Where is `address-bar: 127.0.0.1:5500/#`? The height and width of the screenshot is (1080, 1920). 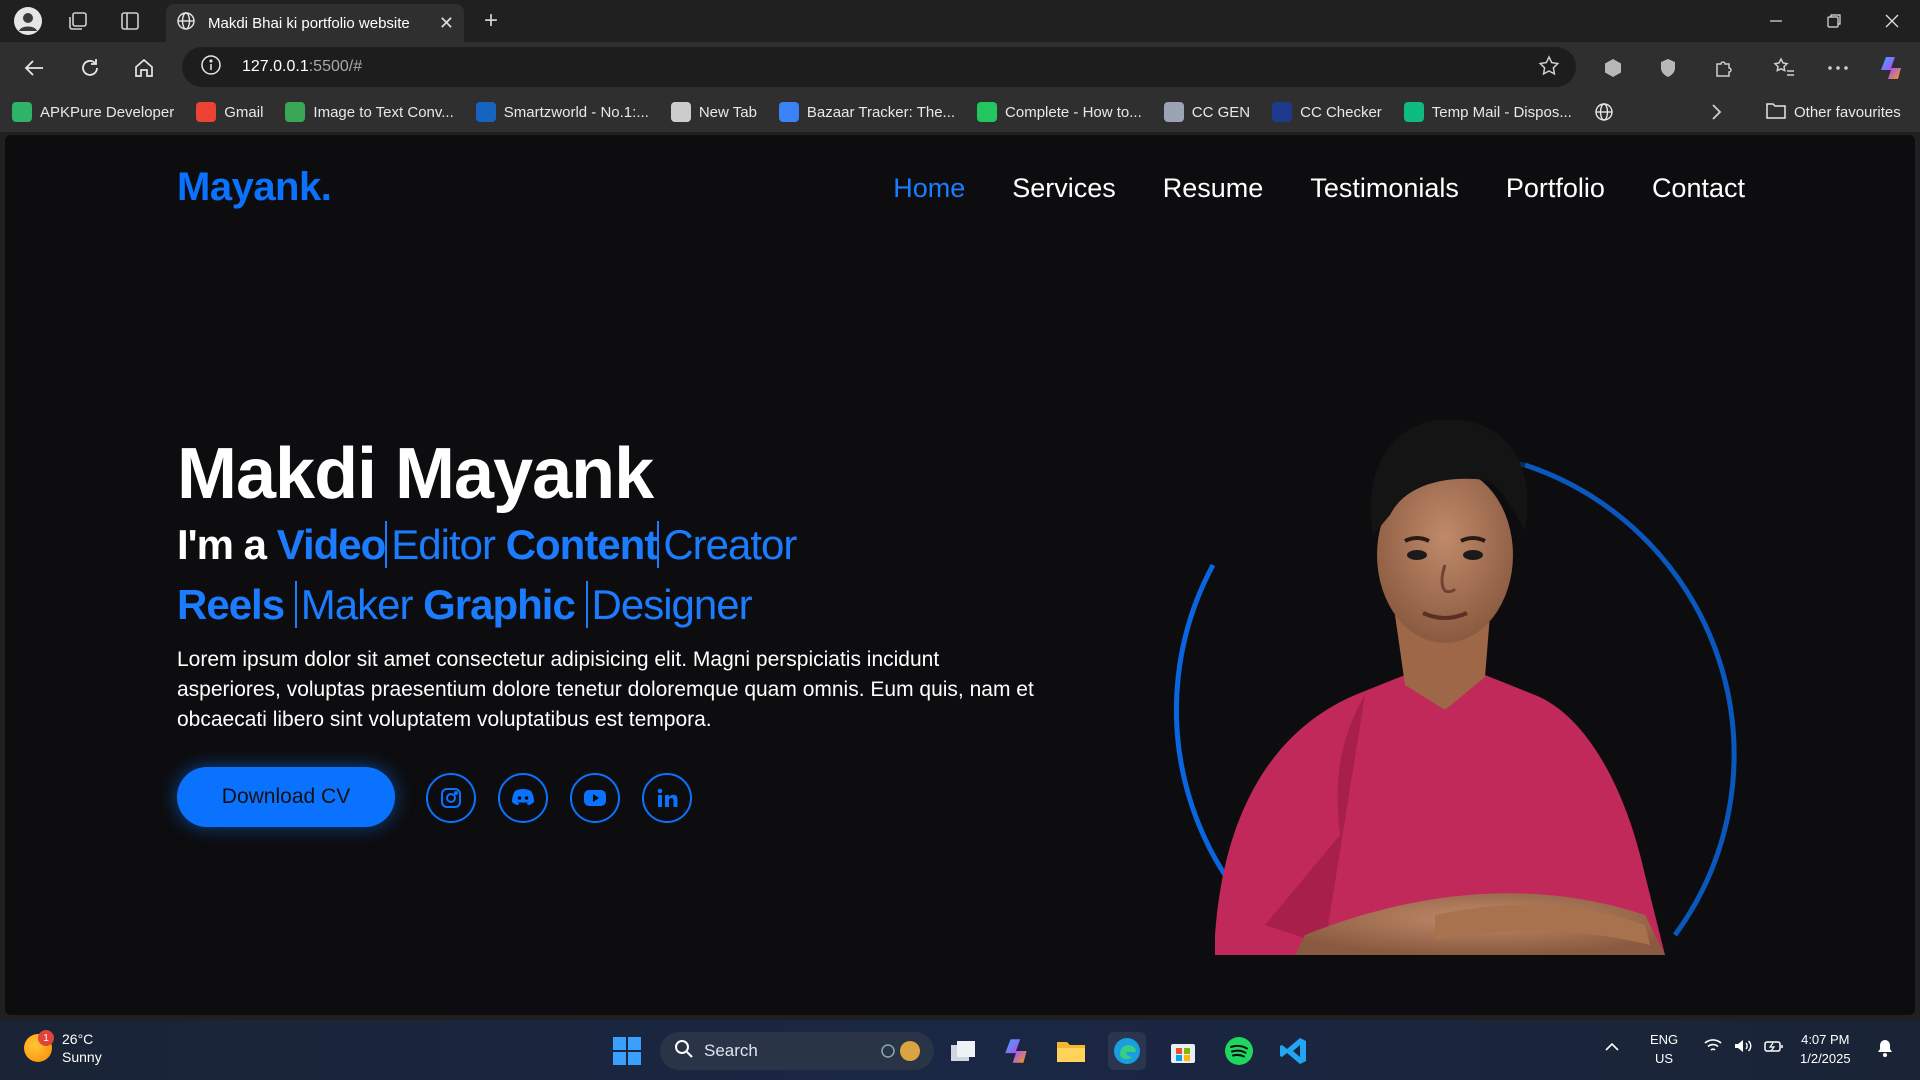
address-bar: 127.0.0.1:5500/# is located at coordinates (879, 67).